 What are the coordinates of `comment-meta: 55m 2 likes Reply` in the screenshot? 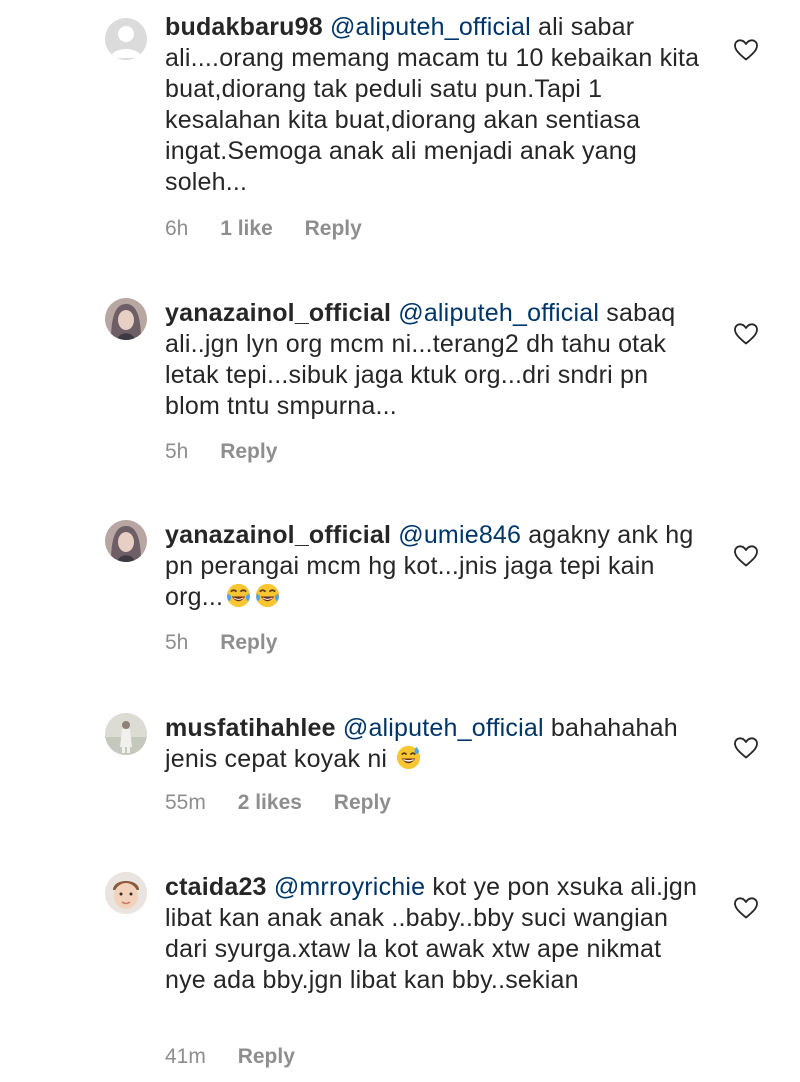 It's located at (291, 803).